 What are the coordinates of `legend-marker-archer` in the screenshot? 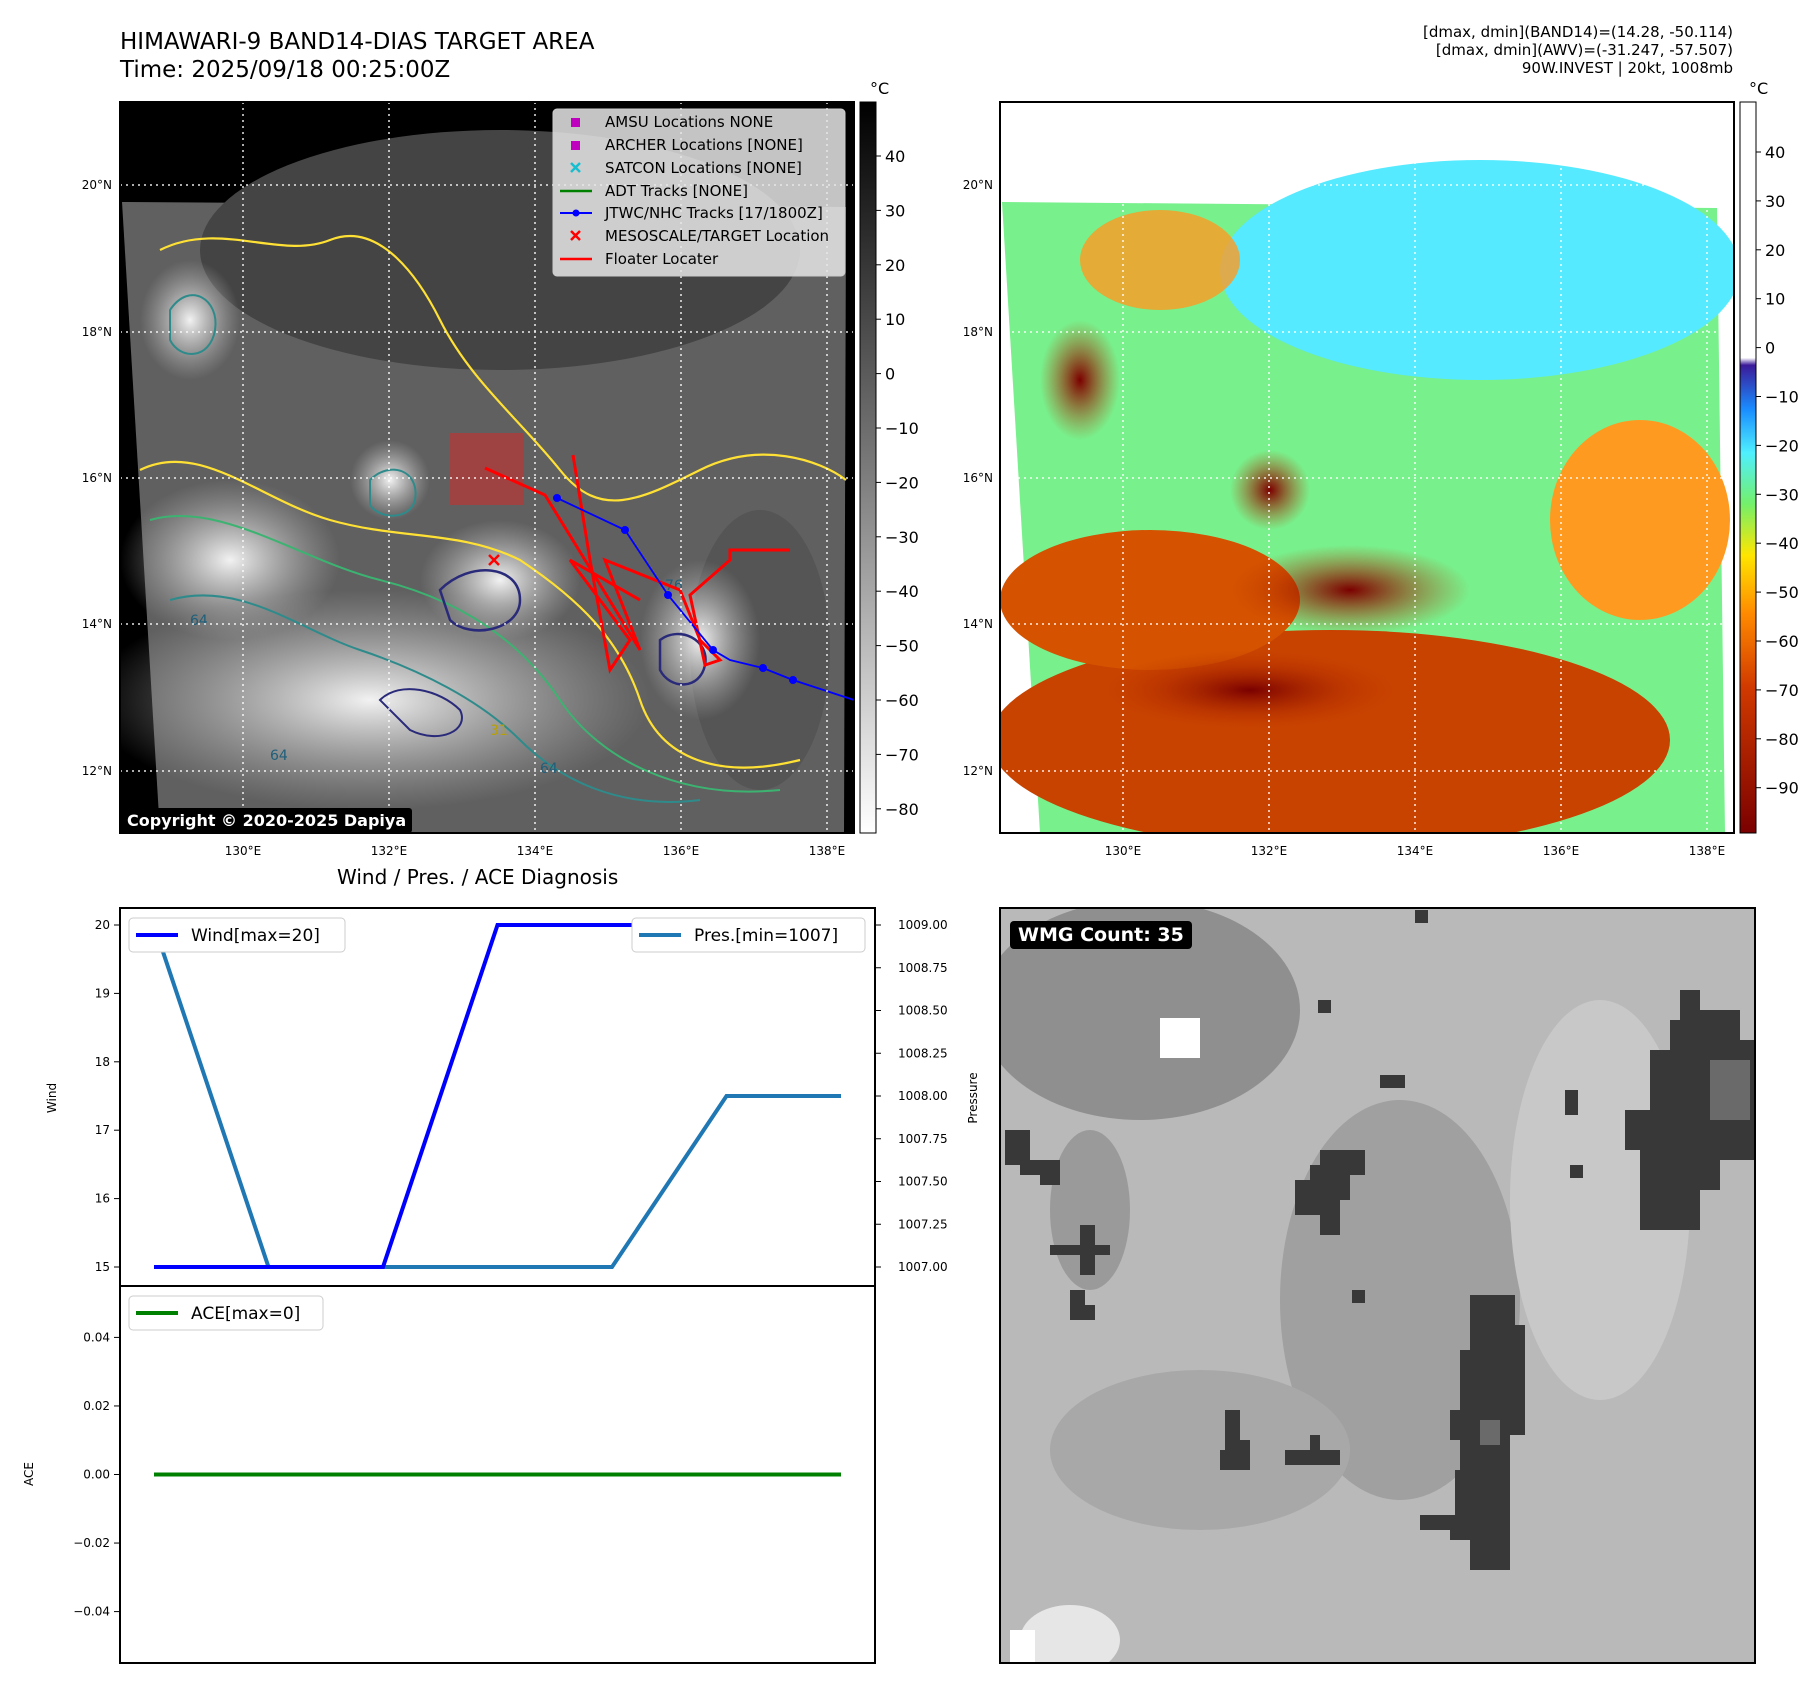 It's located at (575, 145).